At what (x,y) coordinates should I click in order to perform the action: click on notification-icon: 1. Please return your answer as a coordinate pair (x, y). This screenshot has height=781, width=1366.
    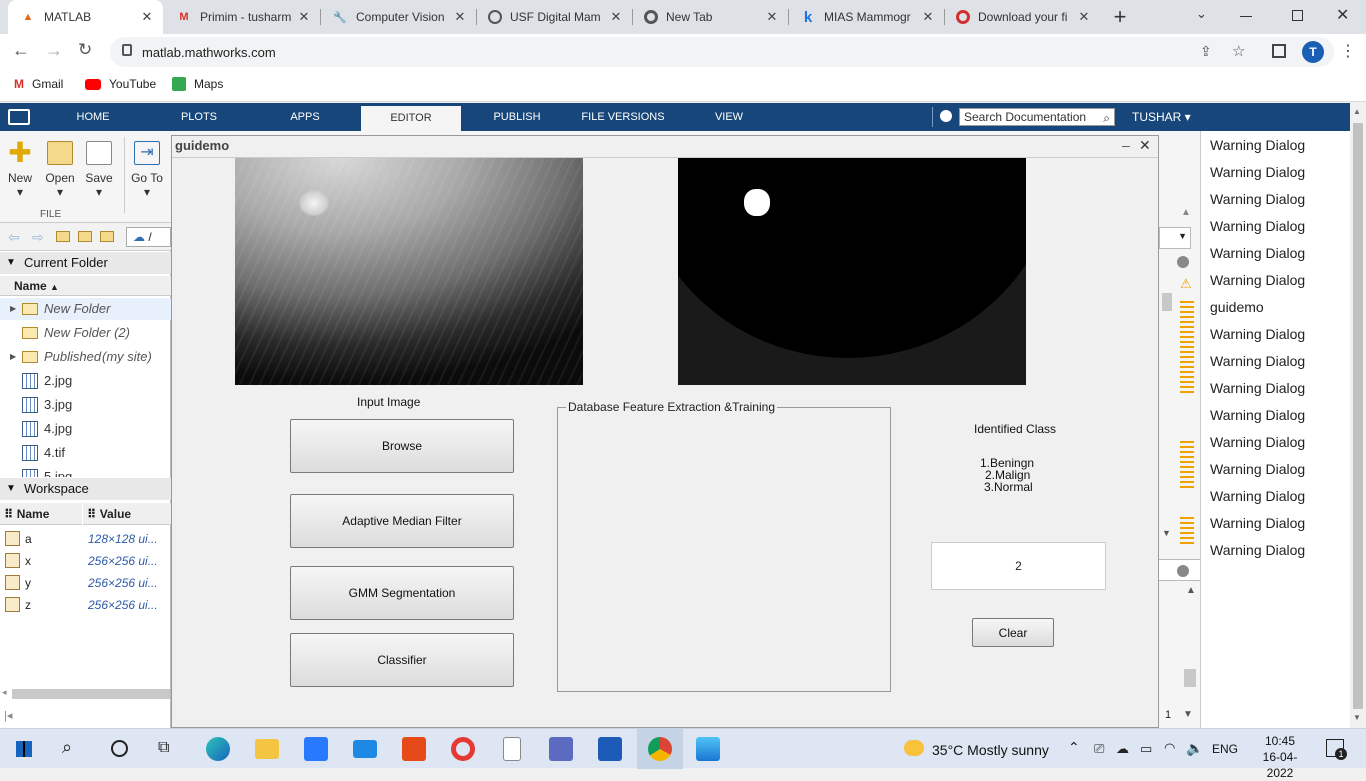
    Looking at the image, I should click on (1336, 749).